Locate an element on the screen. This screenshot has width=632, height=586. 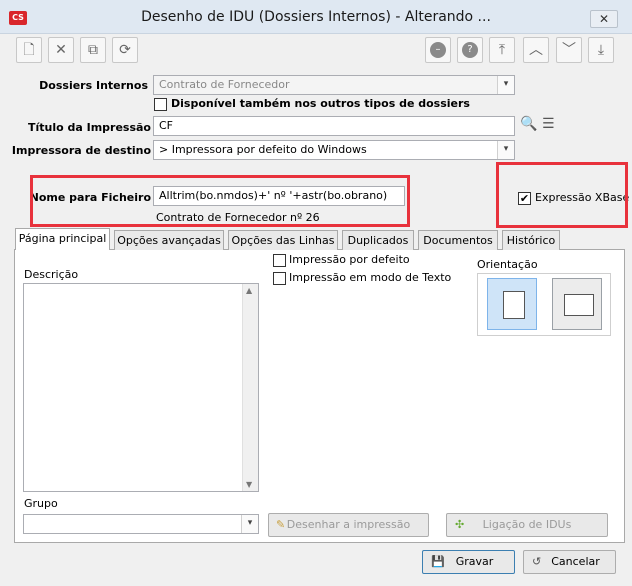
highlight-xbase is located at coordinates (562, 195).